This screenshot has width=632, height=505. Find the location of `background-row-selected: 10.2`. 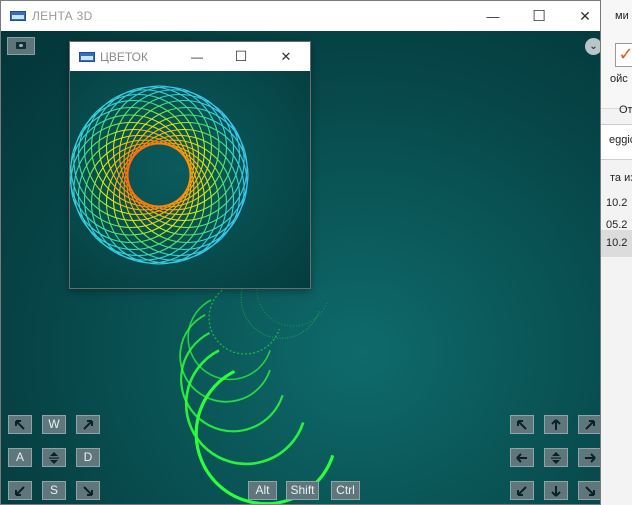

background-row-selected: 10.2 is located at coordinates (616, 243).